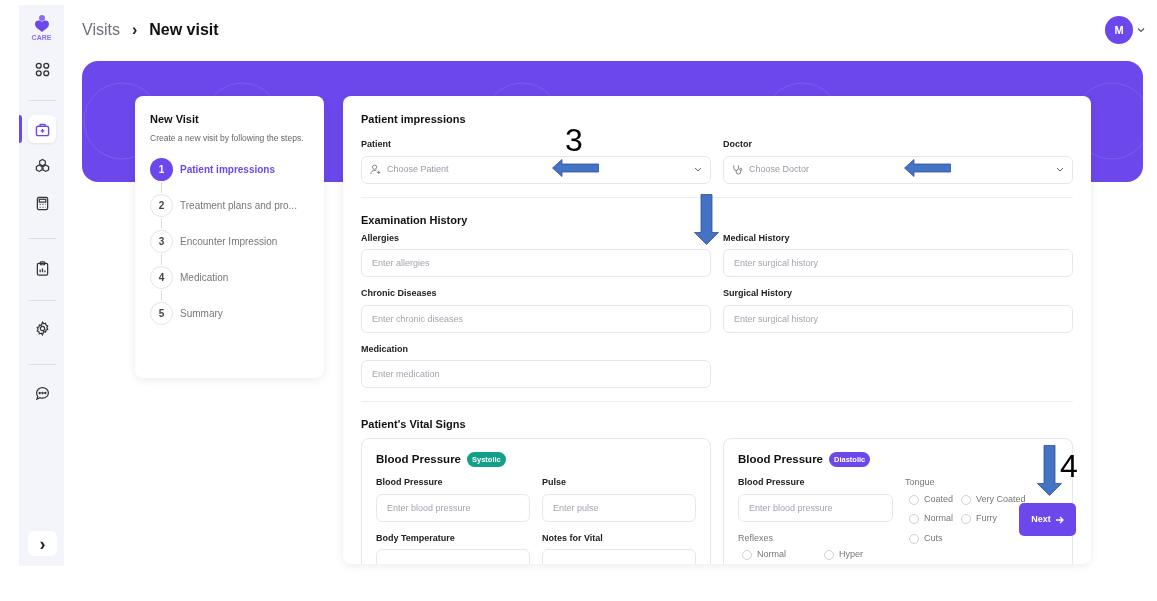 The height and width of the screenshot is (601, 1157). What do you see at coordinates (1141, 30) in the screenshot?
I see `caret-icon` at bounding box center [1141, 30].